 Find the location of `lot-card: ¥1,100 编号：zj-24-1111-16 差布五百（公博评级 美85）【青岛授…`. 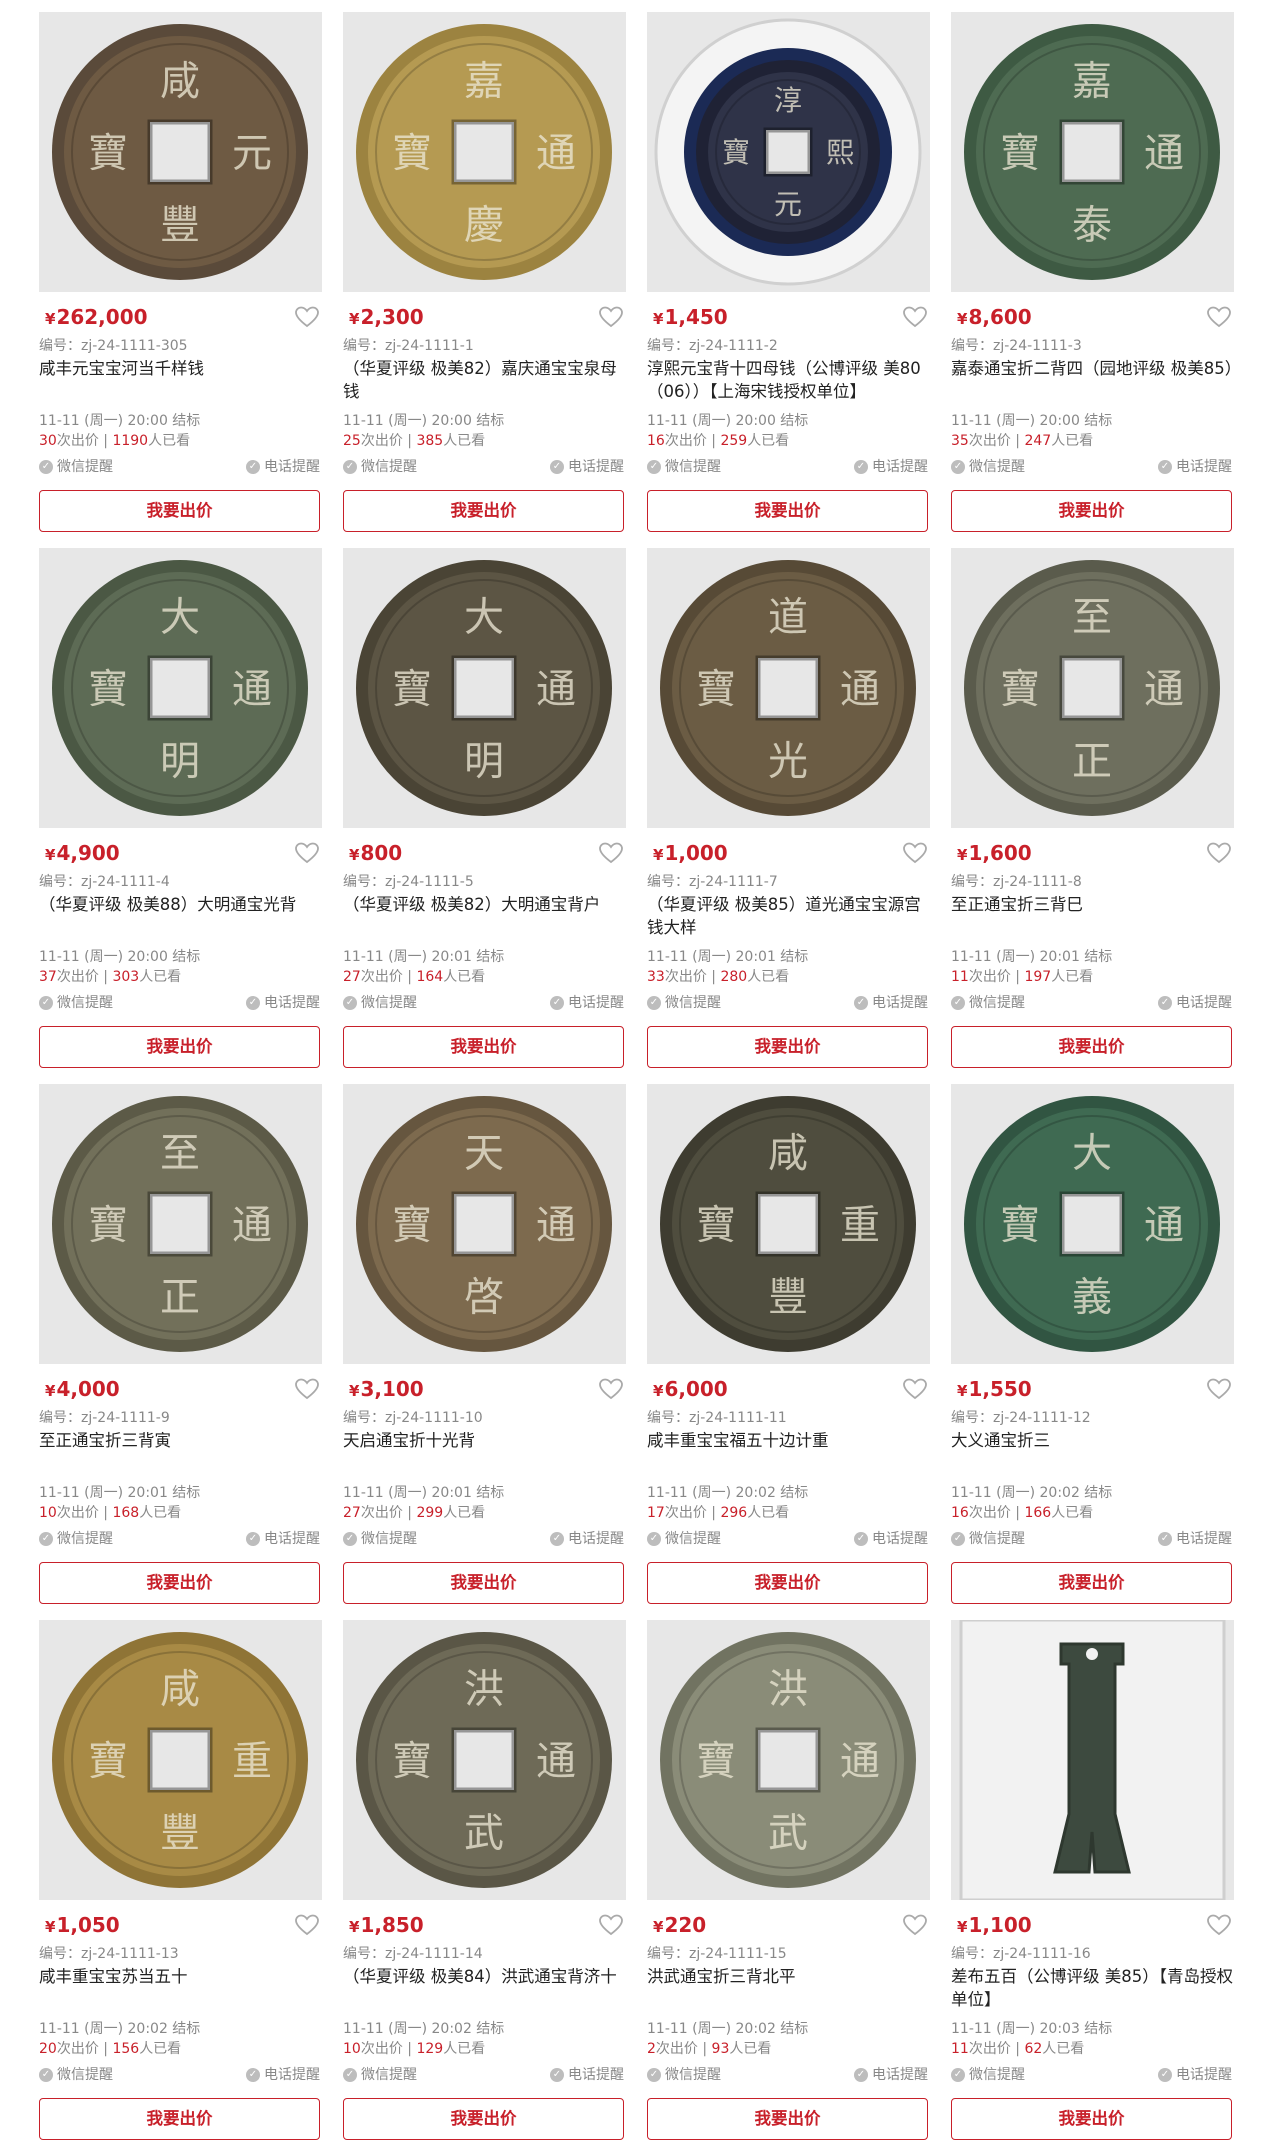

lot-card: ¥1,100 编号：zj-24-1111-16 差布五百（公博评级 美85）【青岛授… is located at coordinates (1092, 1881).